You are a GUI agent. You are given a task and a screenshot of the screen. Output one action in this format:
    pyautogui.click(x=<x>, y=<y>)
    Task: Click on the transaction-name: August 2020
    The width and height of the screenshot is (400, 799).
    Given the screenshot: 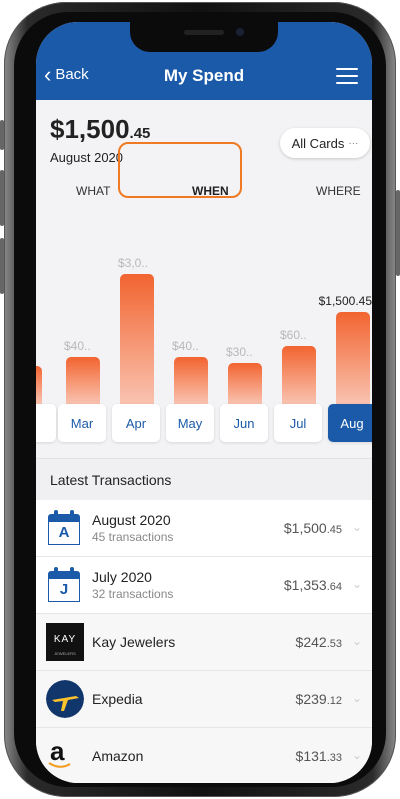 What is the action you would take?
    pyautogui.click(x=131, y=520)
    